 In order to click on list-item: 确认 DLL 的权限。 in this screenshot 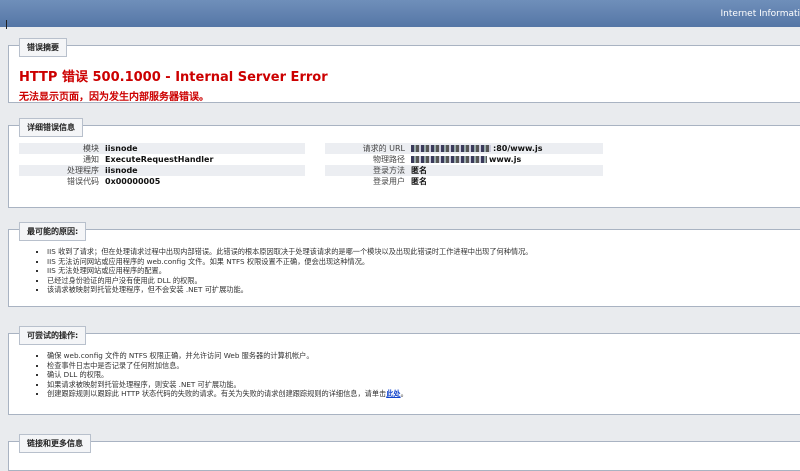, I will do `click(227, 375)`.